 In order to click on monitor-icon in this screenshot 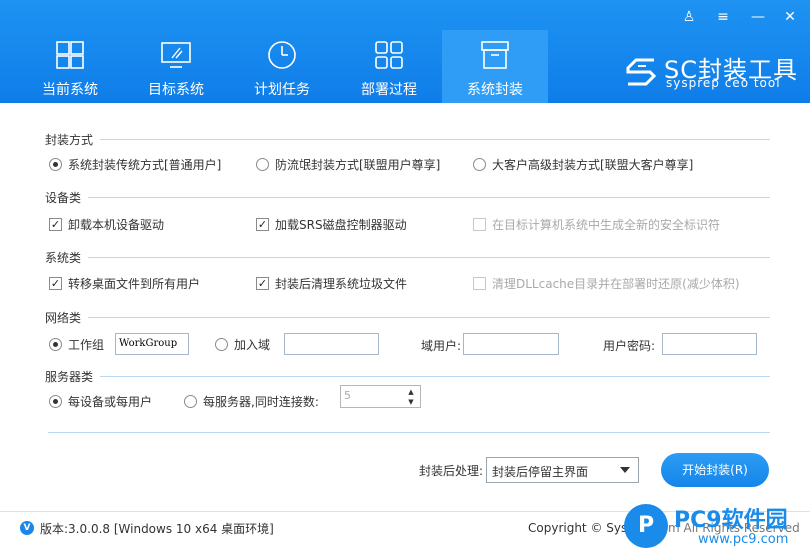, I will do `click(176, 55)`.